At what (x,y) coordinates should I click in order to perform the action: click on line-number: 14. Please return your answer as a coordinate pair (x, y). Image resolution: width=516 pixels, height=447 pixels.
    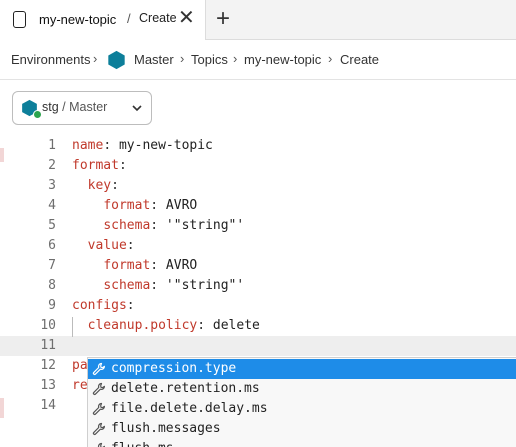
    Looking at the image, I should click on (48, 405).